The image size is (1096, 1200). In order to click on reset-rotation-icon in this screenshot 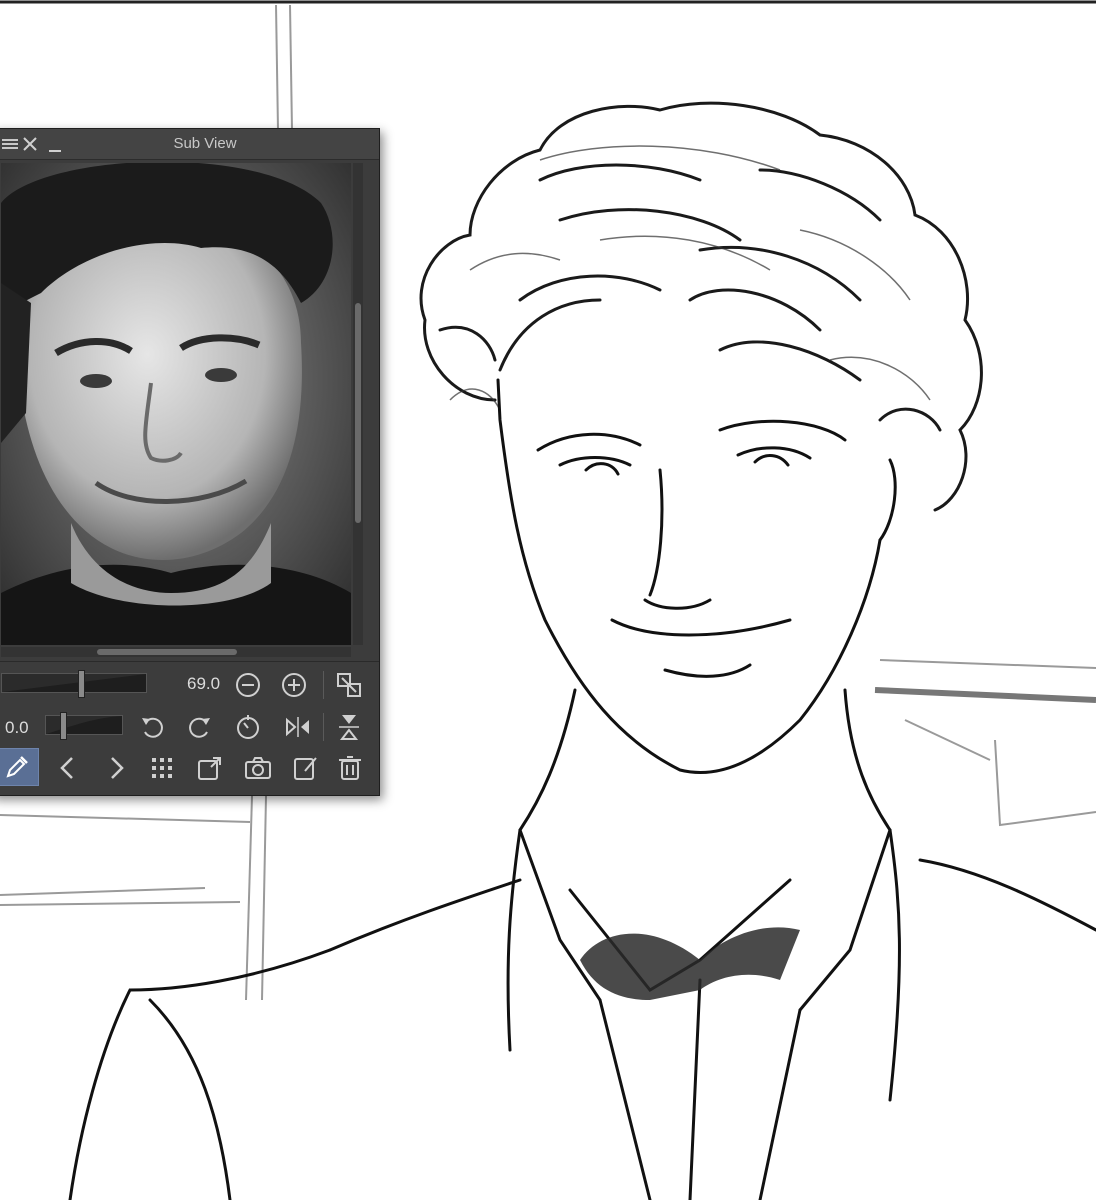, I will do `click(248, 727)`.